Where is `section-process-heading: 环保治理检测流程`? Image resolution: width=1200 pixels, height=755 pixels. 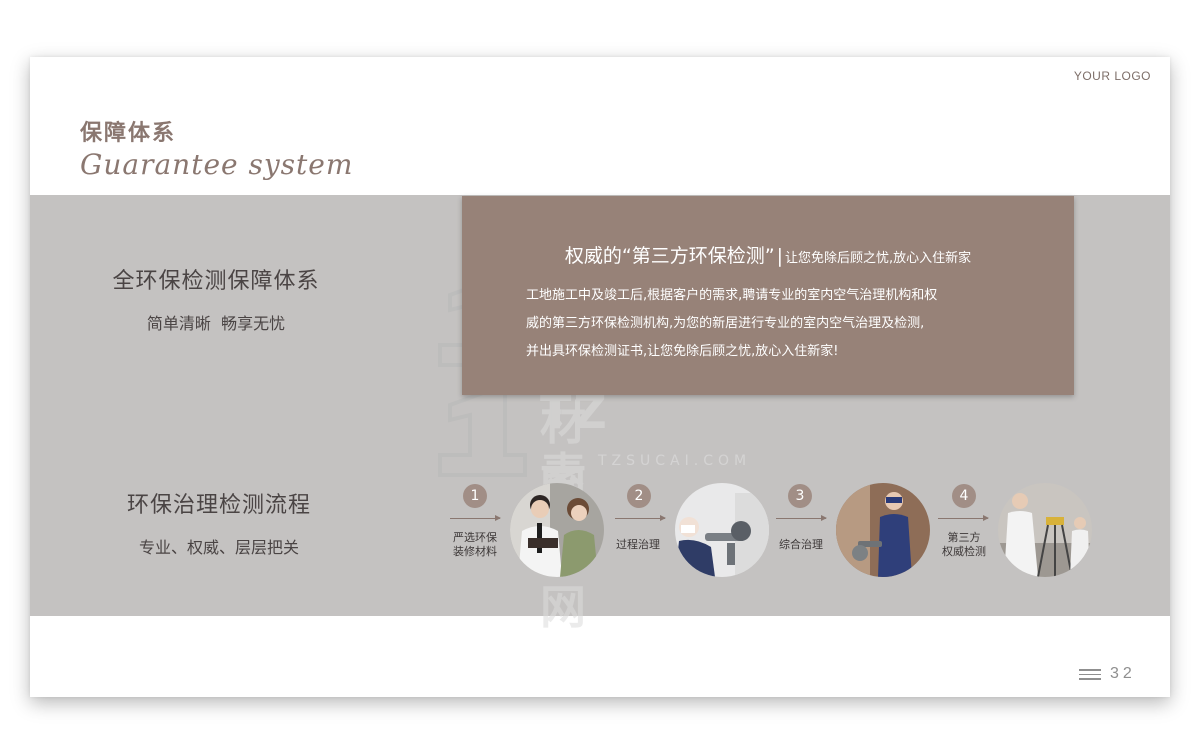 section-process-heading: 环保治理检测流程 is located at coordinates (218, 505).